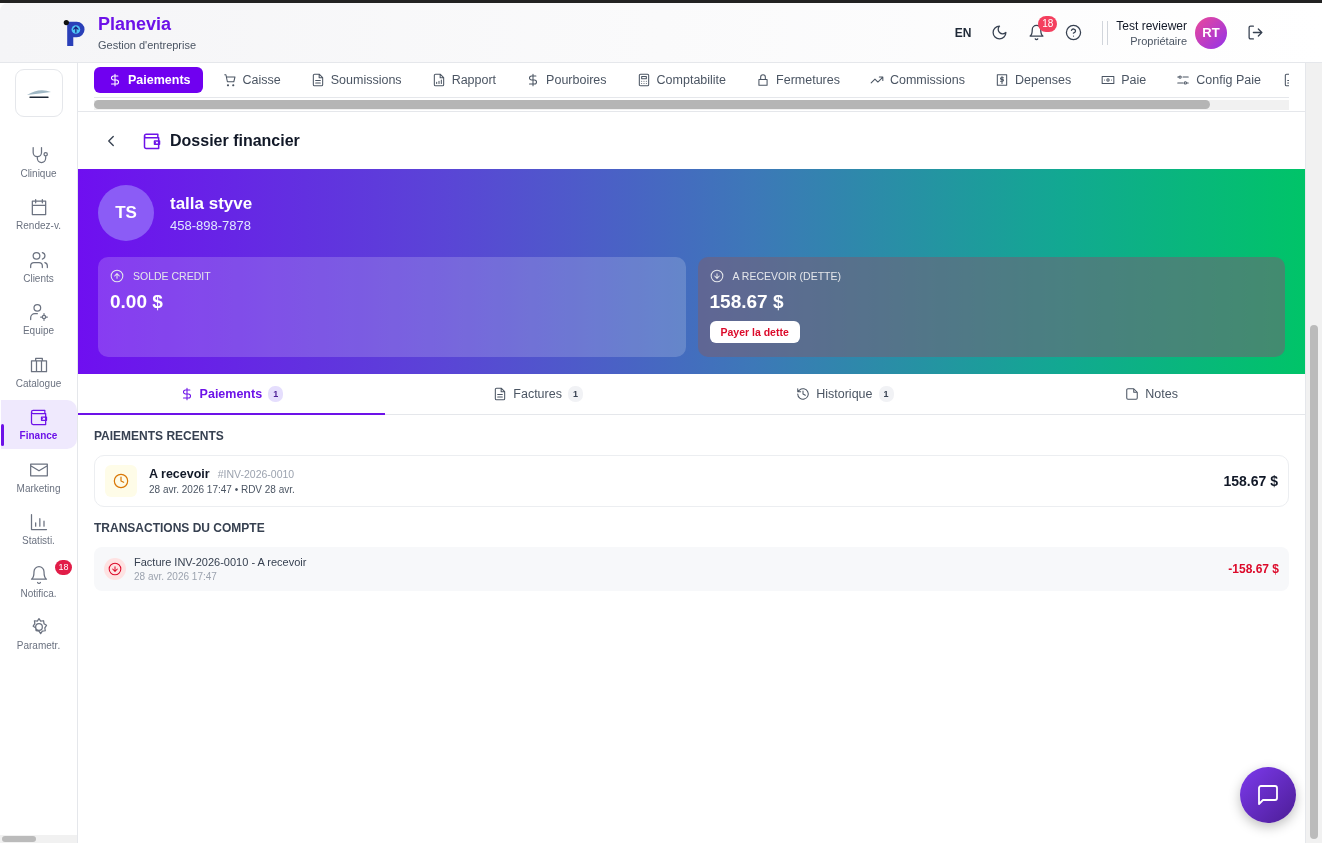 This screenshot has height=843, width=1322. Describe the element at coordinates (38, 259) in the screenshot. I see `users-icon` at that location.